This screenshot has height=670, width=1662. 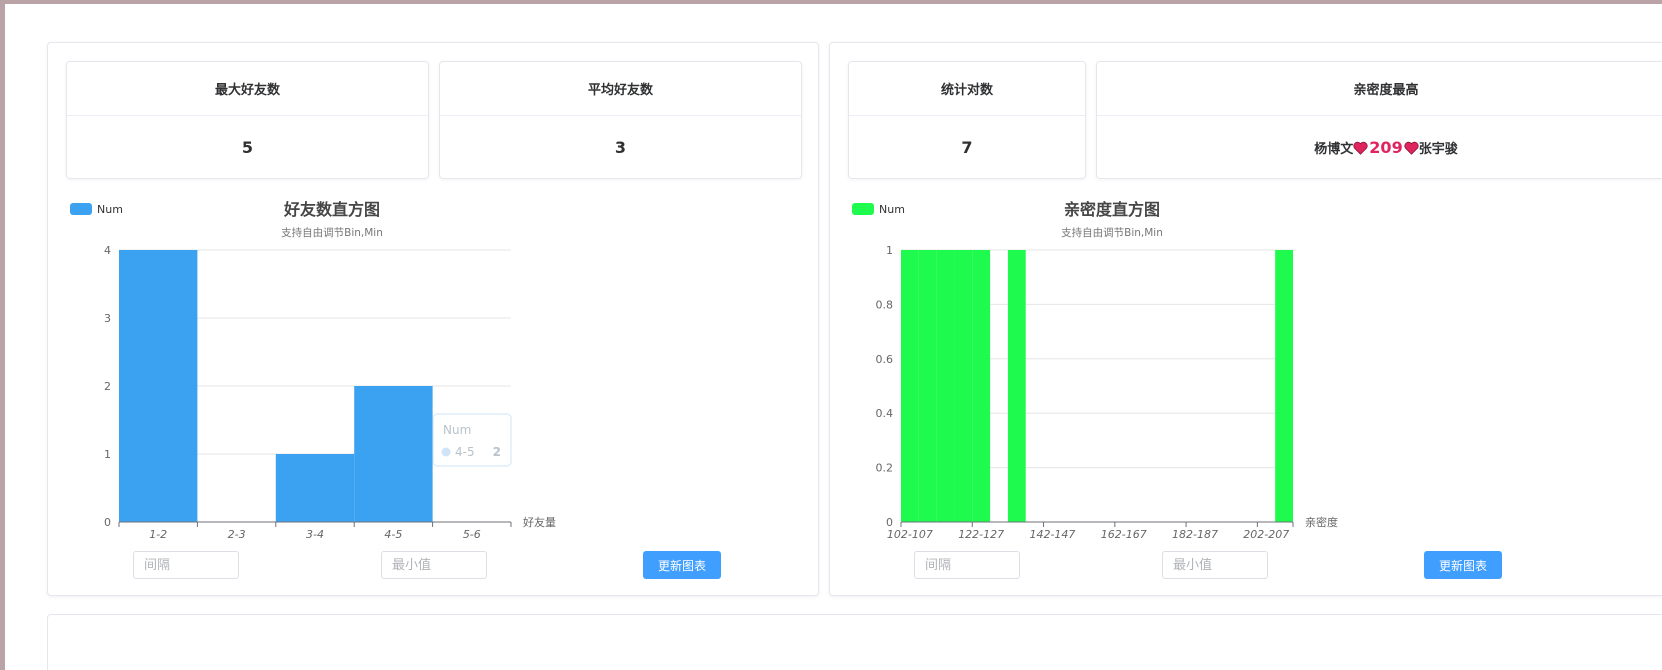 I want to click on y-tick-label: 0.8, so click(x=885, y=304).